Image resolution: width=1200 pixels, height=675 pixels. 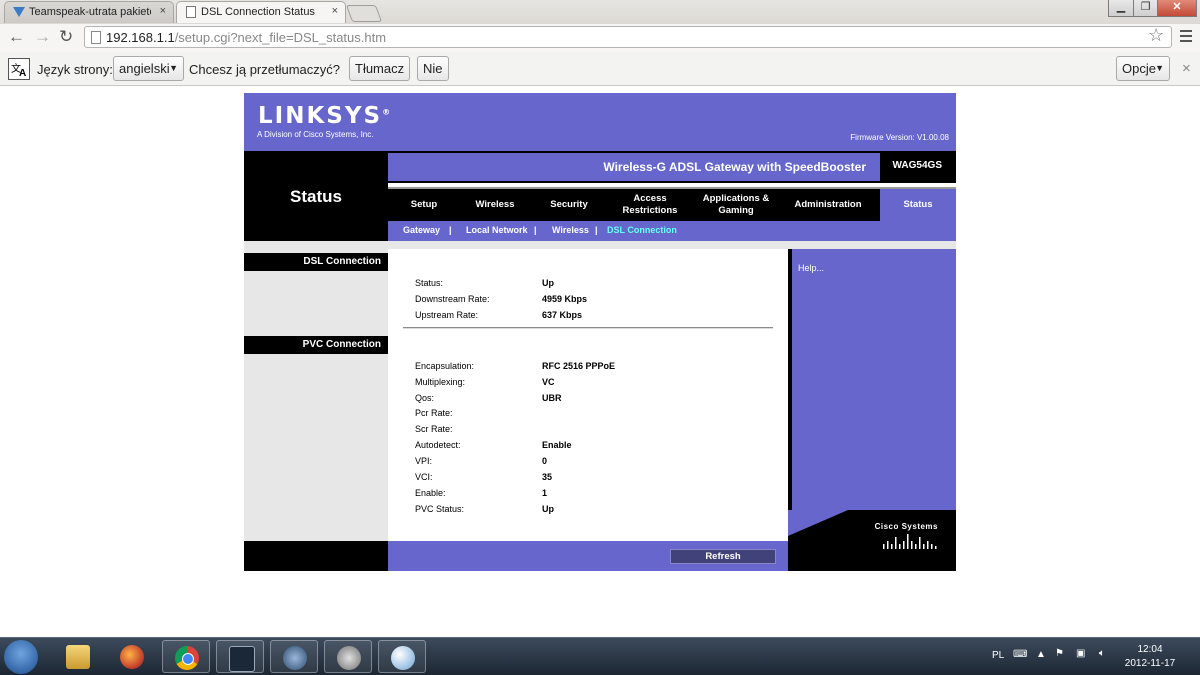 I want to click on subnav-local-network: Local Network, so click(x=497, y=230).